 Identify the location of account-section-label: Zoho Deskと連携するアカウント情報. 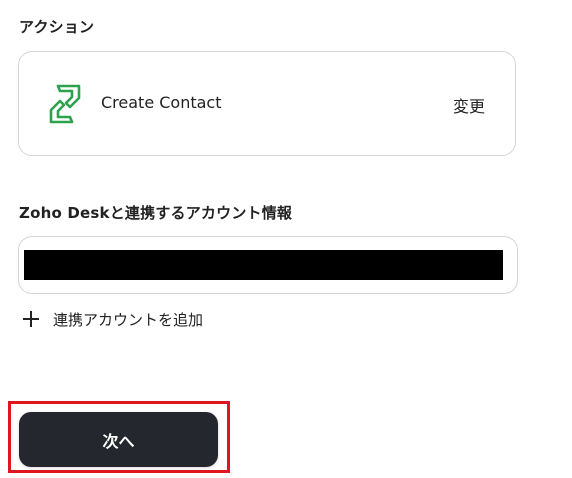
(156, 213).